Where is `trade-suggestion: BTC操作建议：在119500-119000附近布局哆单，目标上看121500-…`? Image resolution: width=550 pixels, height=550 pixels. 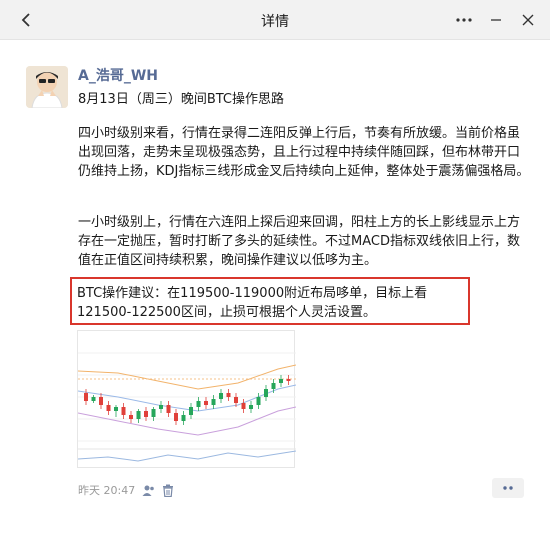 trade-suggestion: BTC操作建议：在119500-119000附近布局哆单，目标上看121500-… is located at coordinates (252, 303).